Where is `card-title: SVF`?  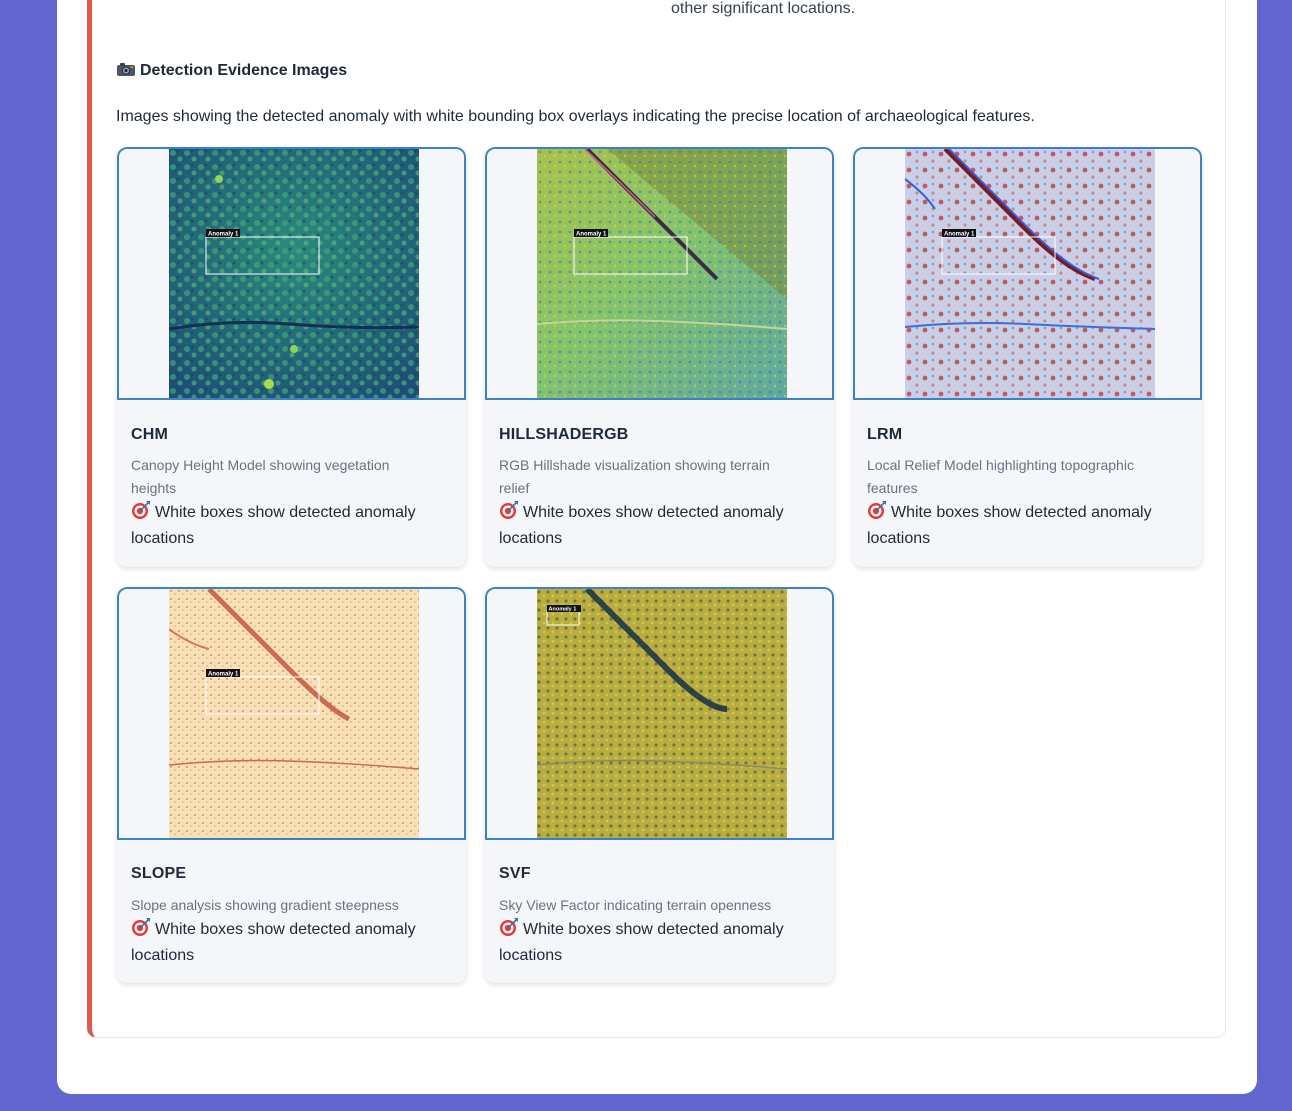 card-title: SVF is located at coordinates (515, 873).